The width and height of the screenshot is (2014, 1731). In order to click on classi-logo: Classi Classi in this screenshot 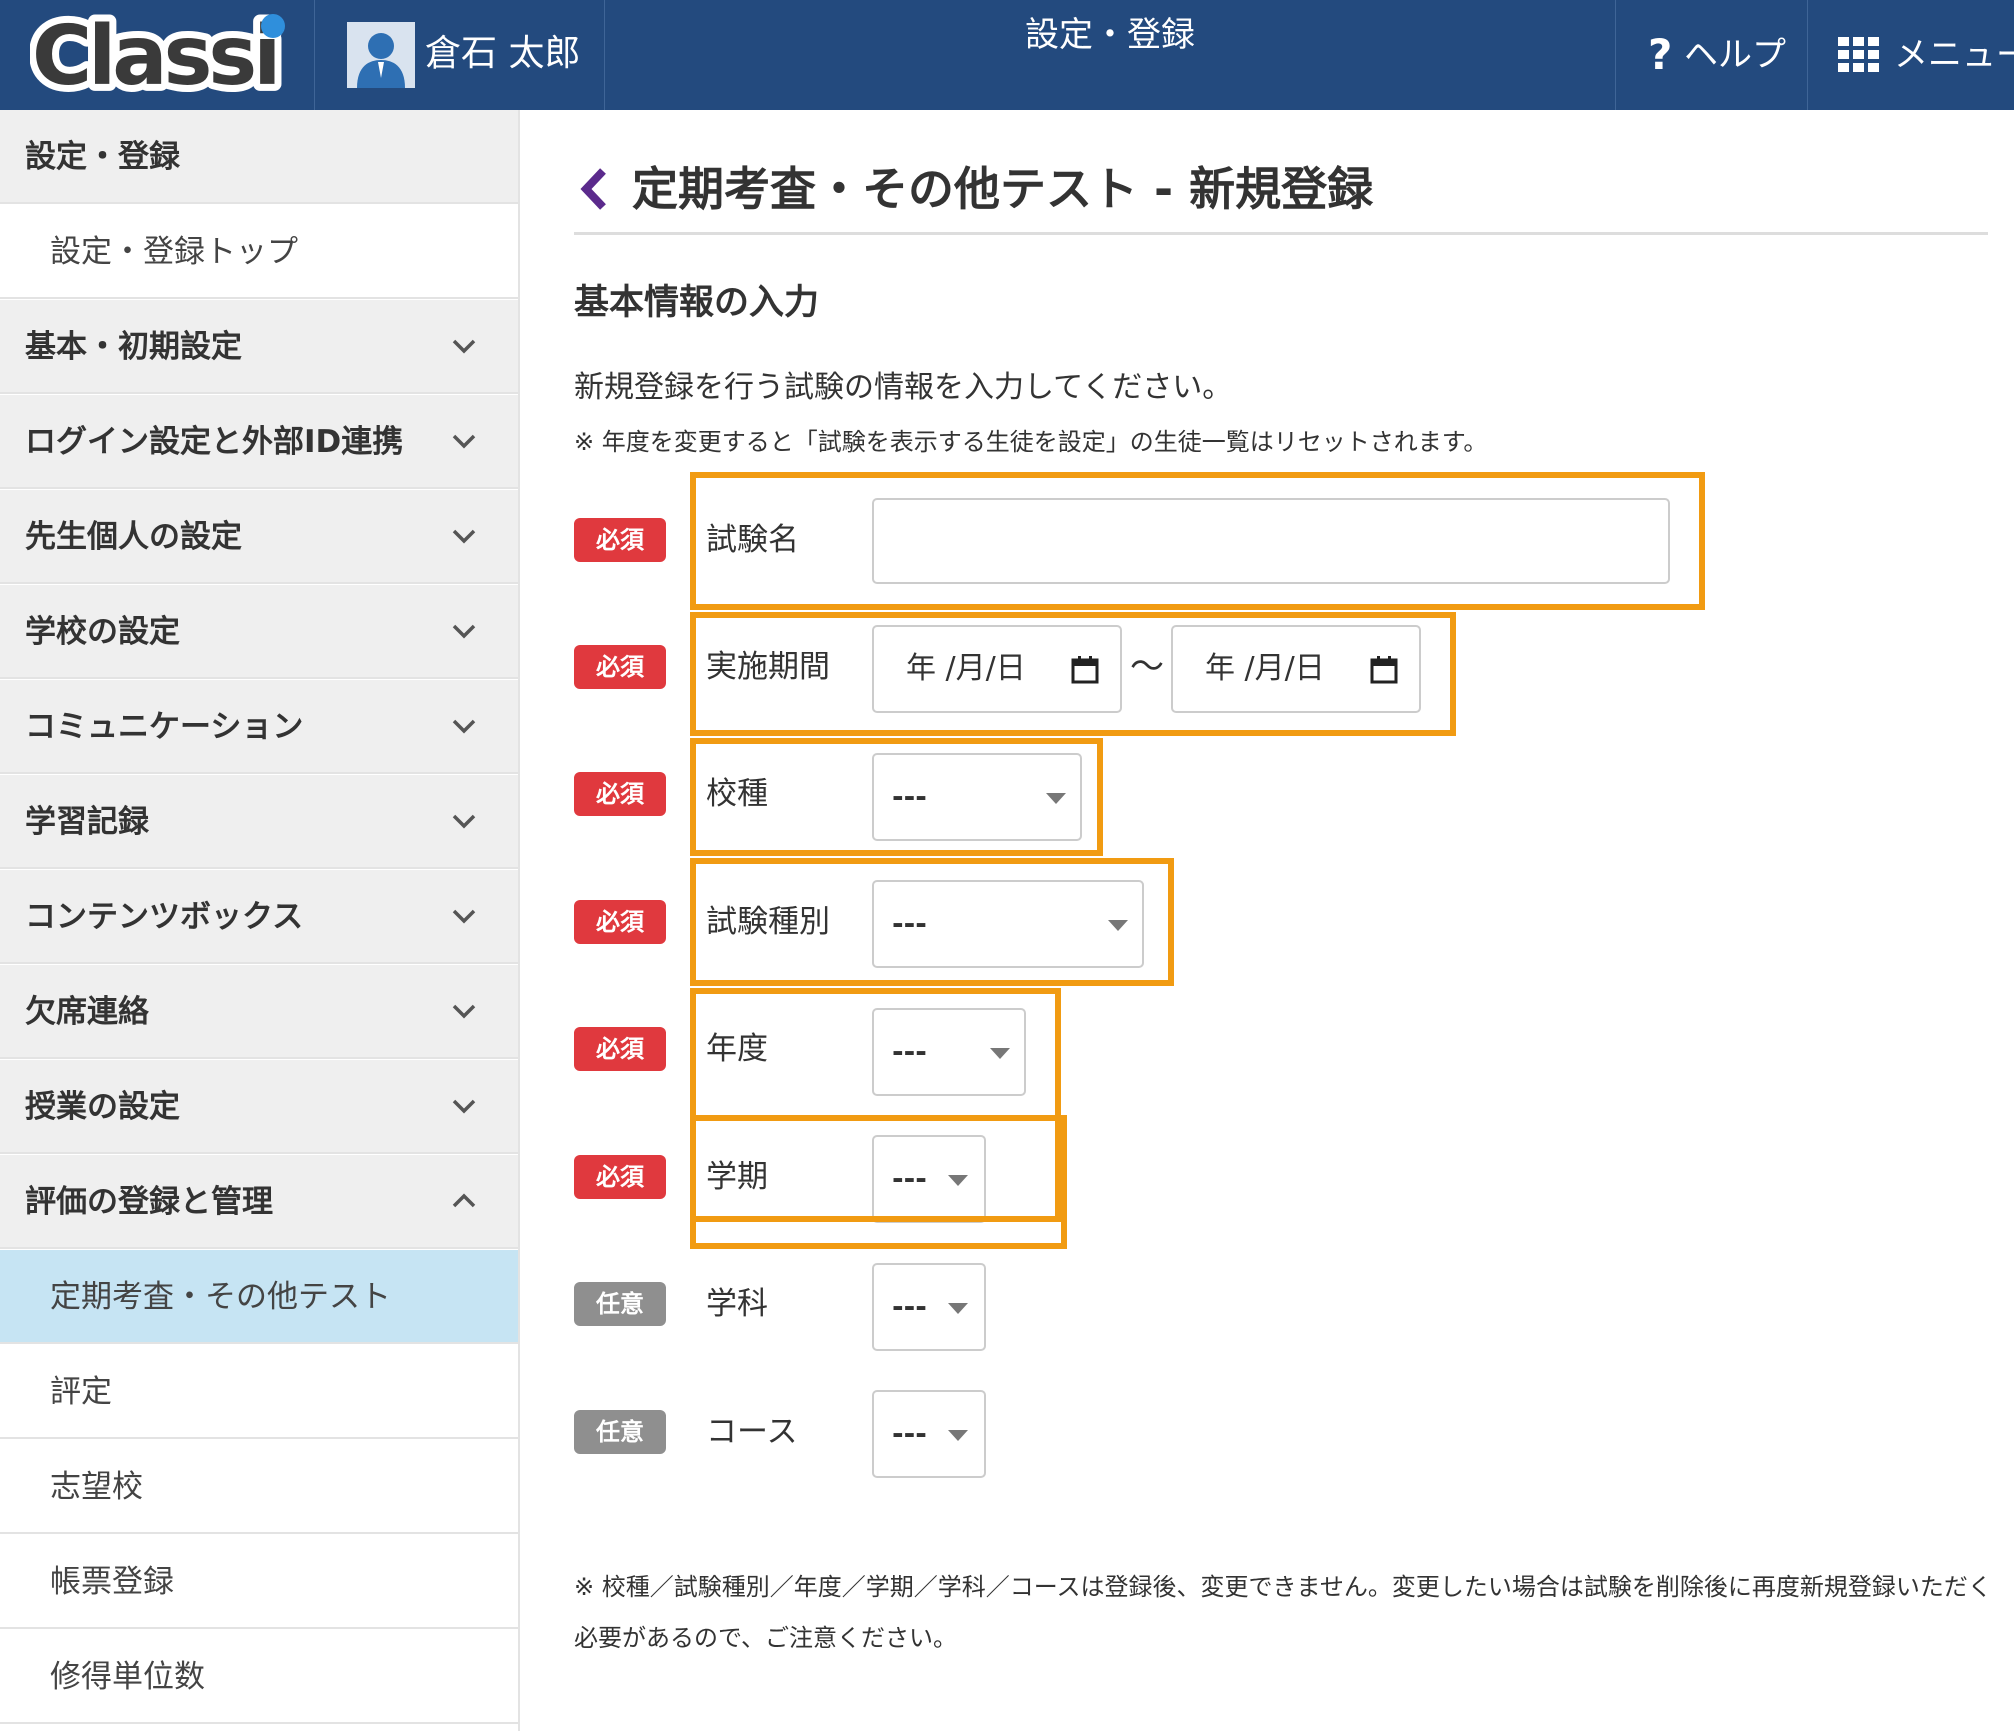, I will do `click(161, 56)`.